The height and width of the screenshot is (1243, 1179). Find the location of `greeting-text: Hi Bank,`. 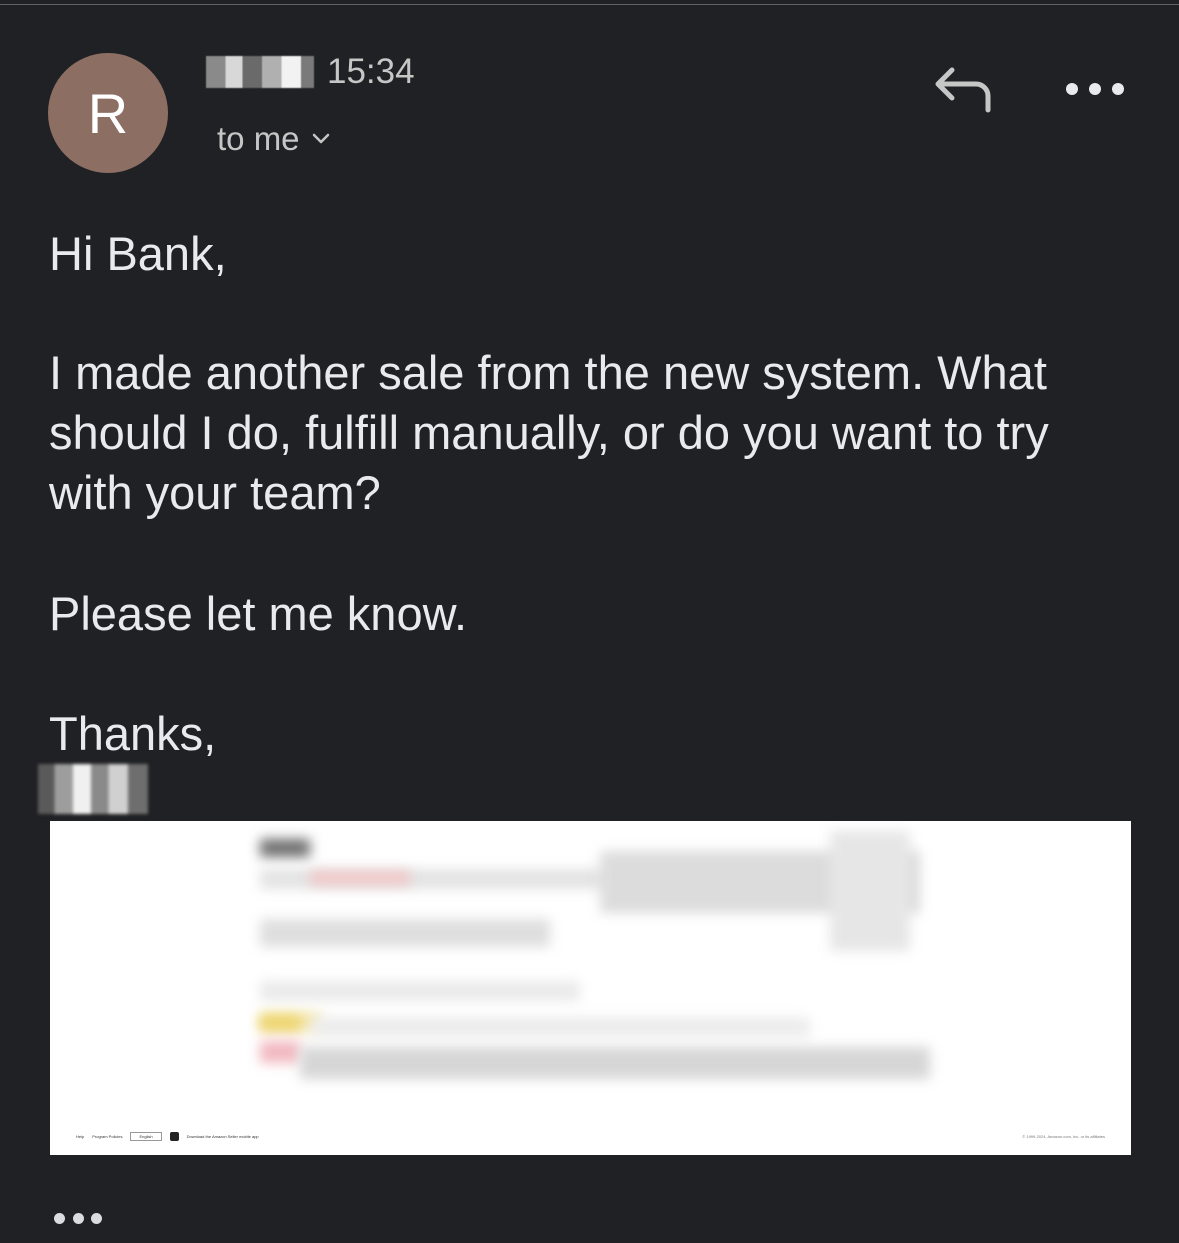

greeting-text: Hi Bank, is located at coordinates (138, 253).